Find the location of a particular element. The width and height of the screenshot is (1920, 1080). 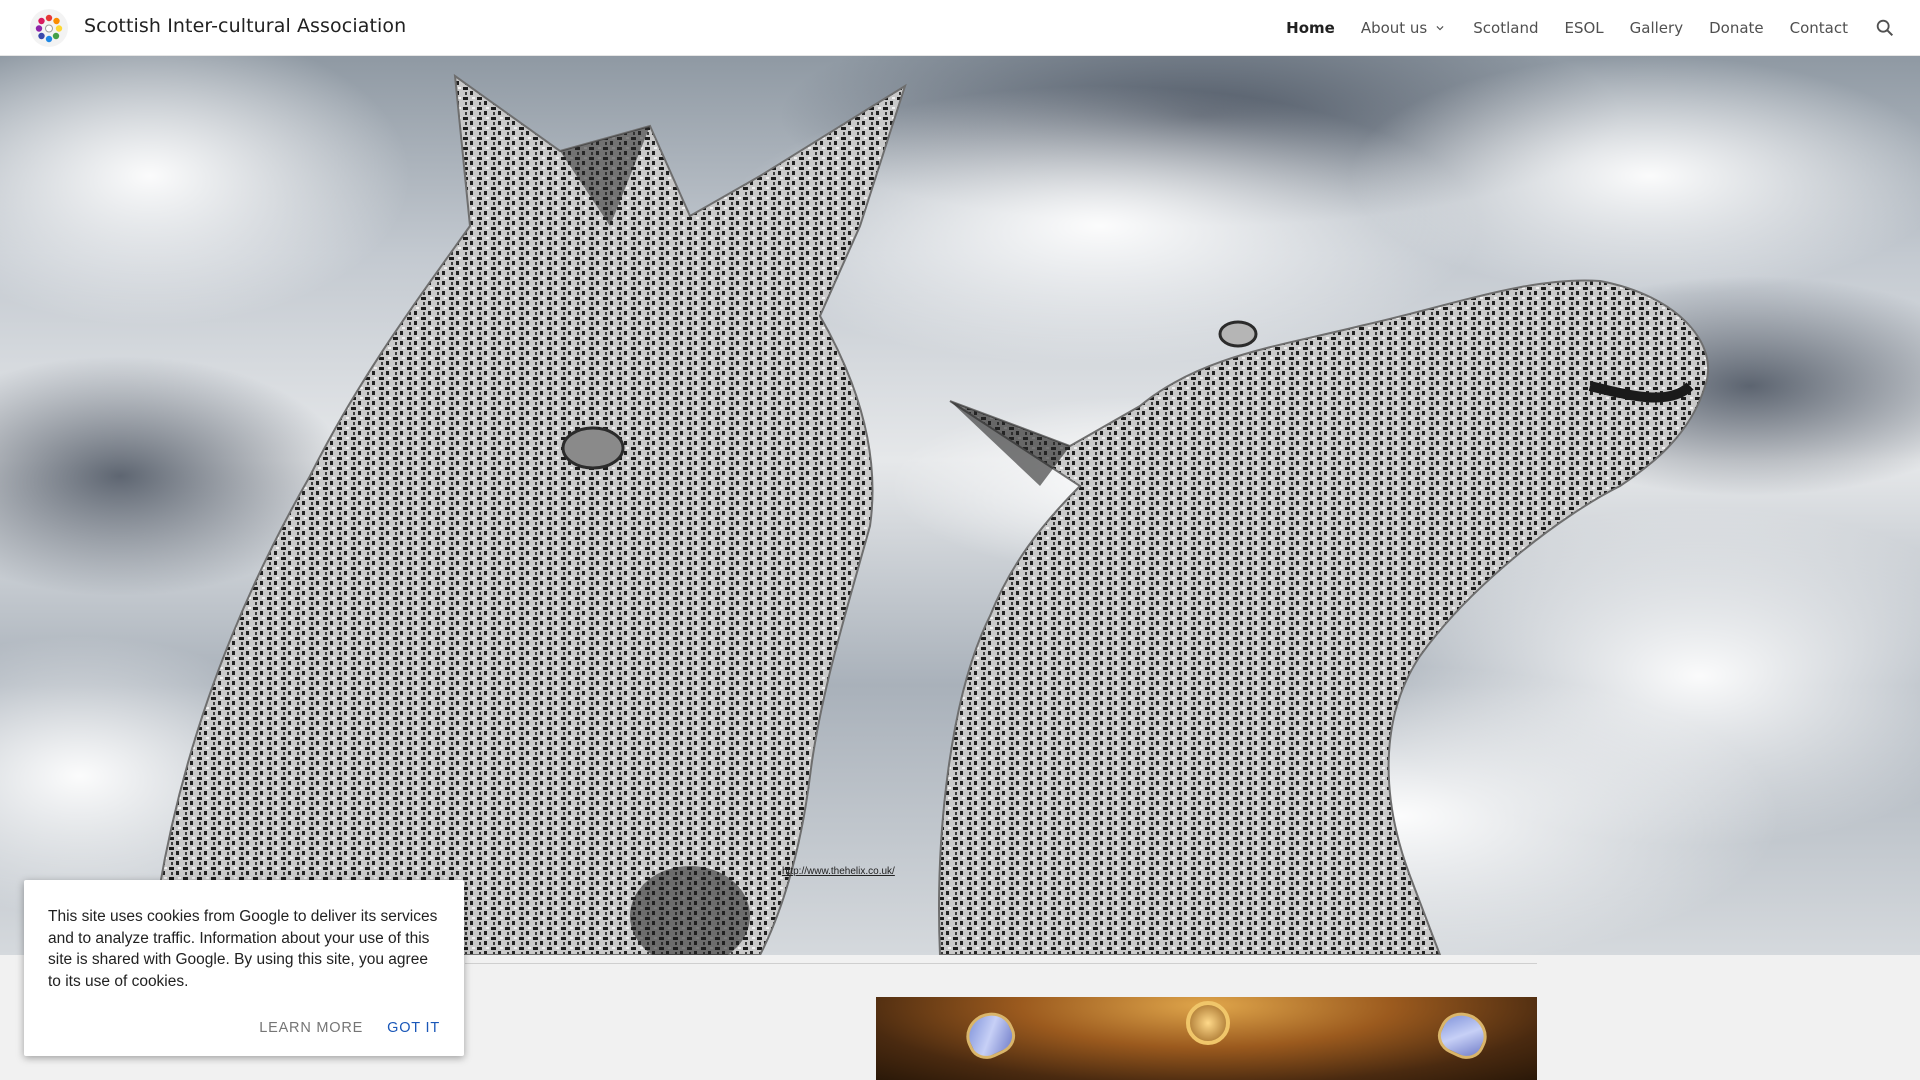

nav-home: Home is located at coordinates (1310, 28).